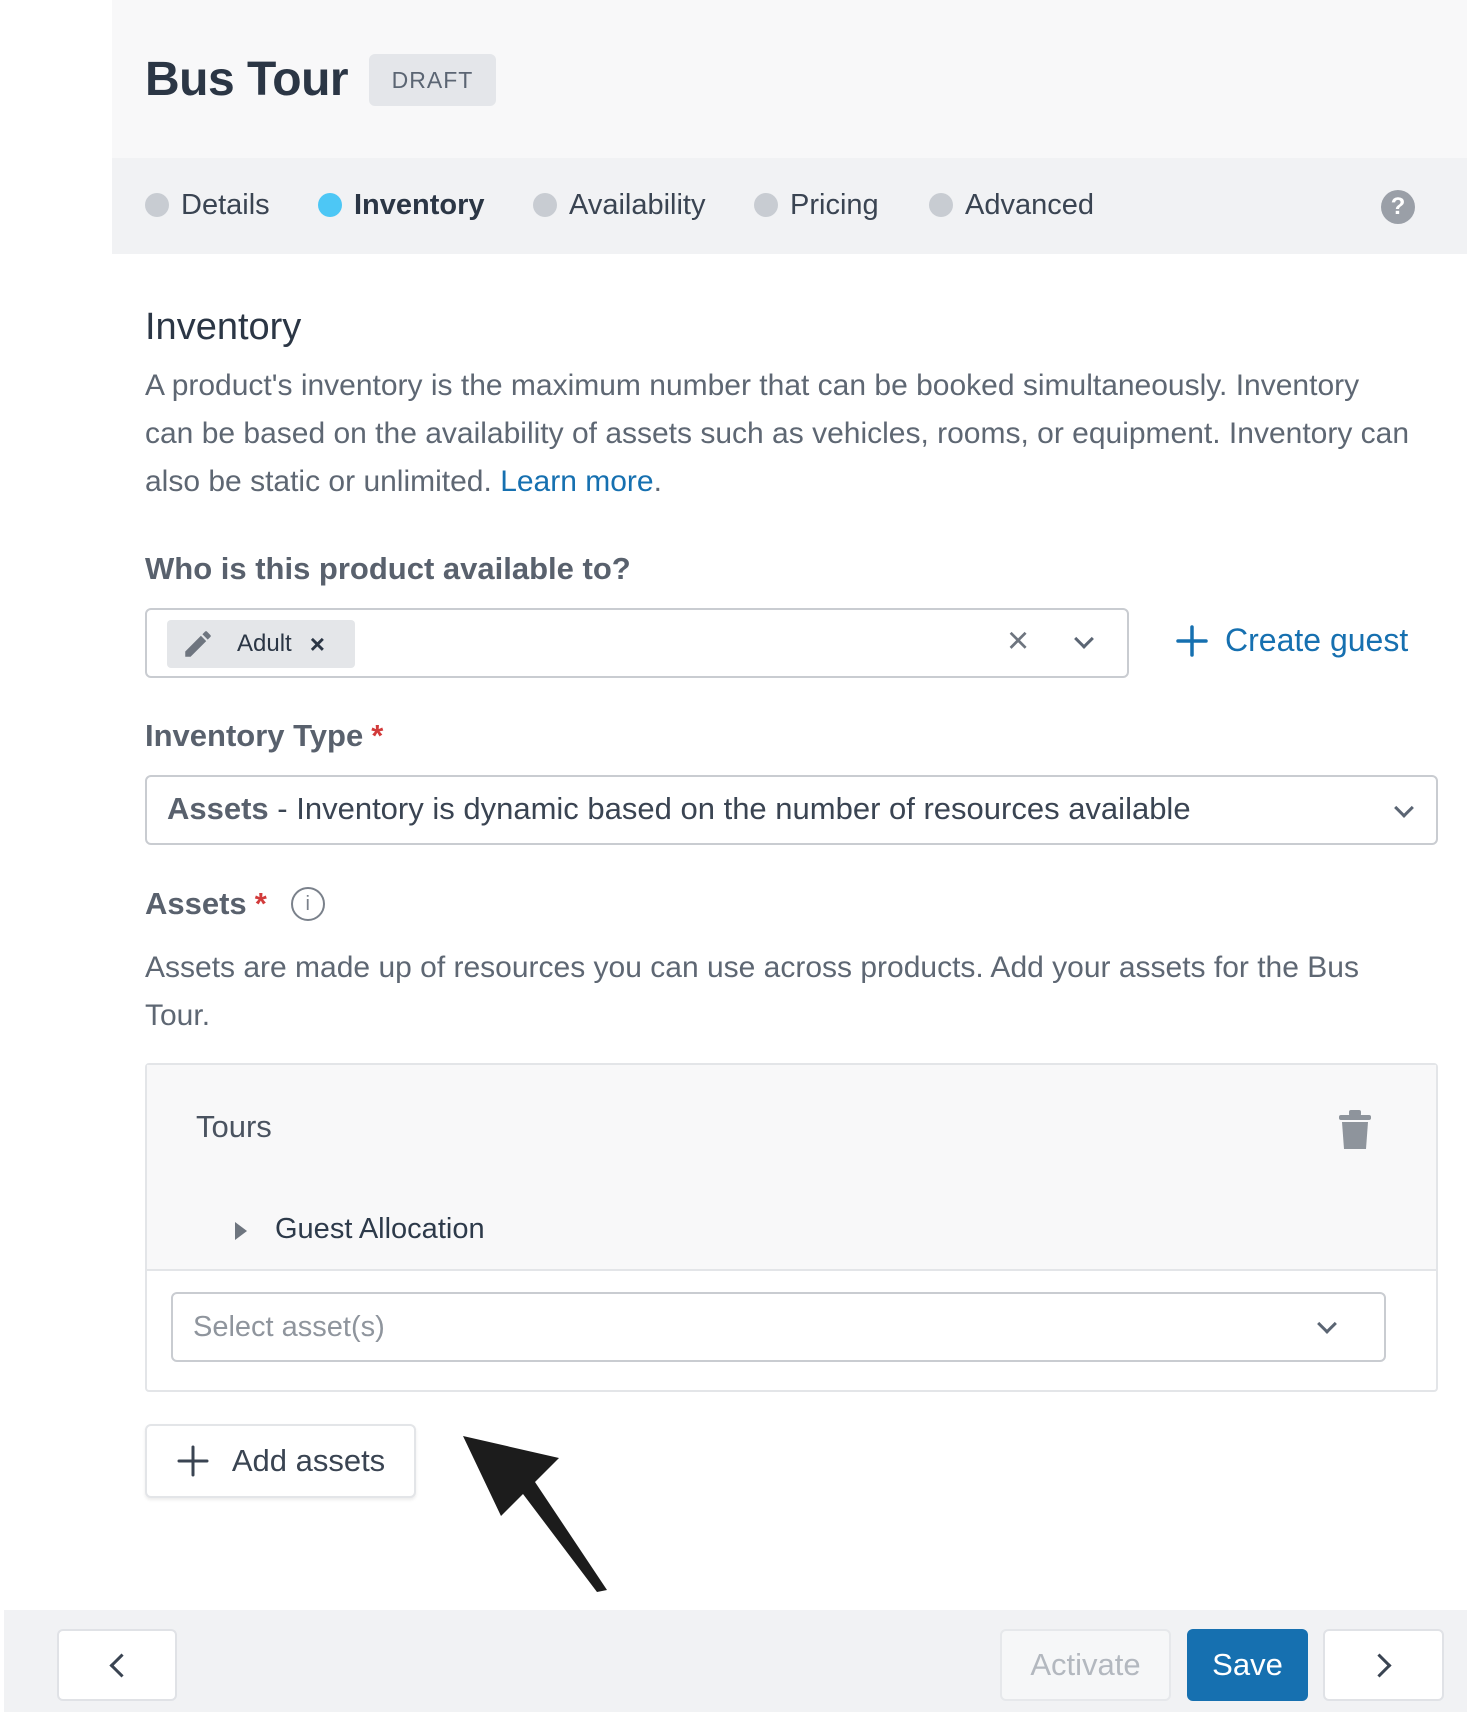  What do you see at coordinates (576, 481) in the screenshot?
I see `learn-more-link: Learn more` at bounding box center [576, 481].